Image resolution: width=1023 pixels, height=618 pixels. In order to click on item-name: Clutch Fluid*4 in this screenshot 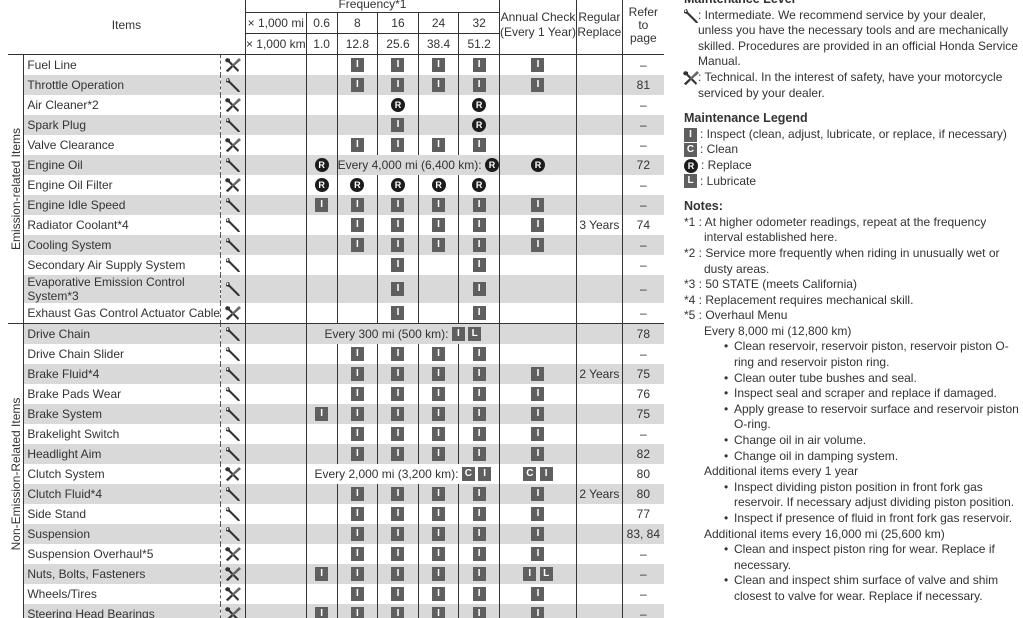, I will do `click(122, 494)`.